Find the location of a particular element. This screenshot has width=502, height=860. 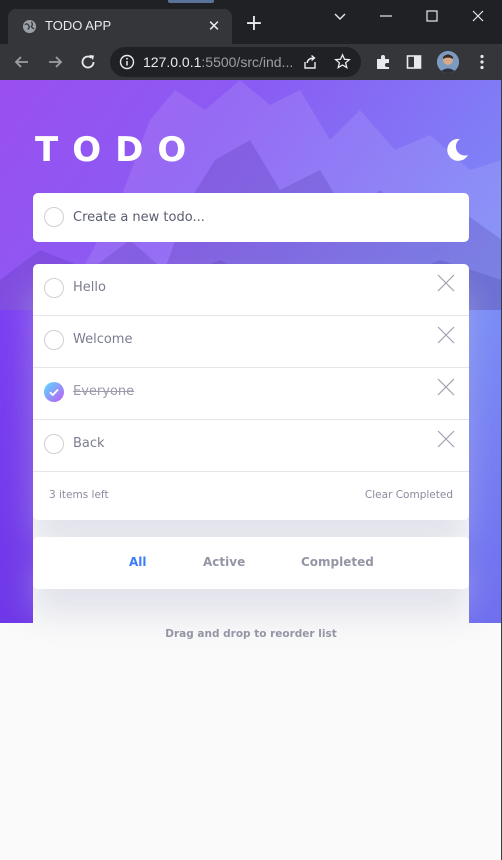

new-todo-input-card is located at coordinates (251, 217).